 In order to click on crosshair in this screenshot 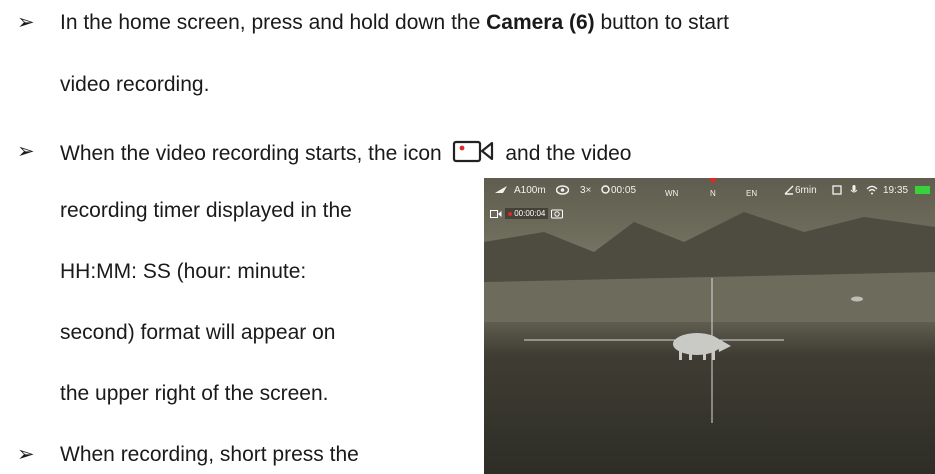, I will do `click(654, 350)`.